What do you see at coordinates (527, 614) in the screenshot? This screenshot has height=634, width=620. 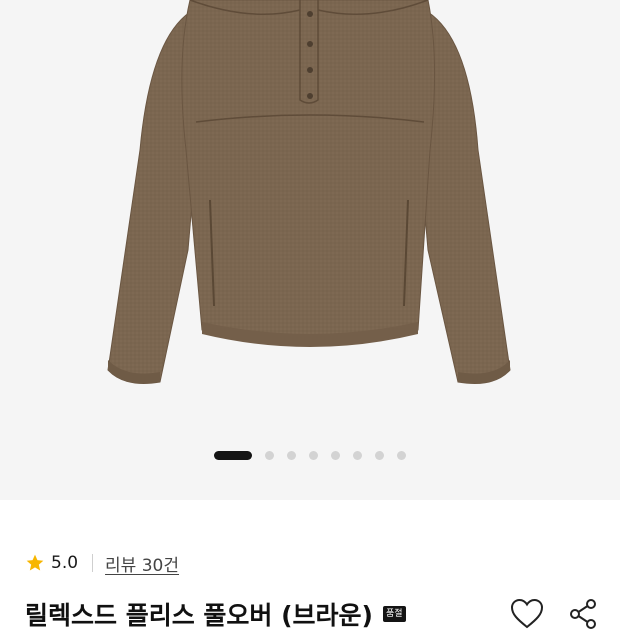 I see `heart-icon` at bounding box center [527, 614].